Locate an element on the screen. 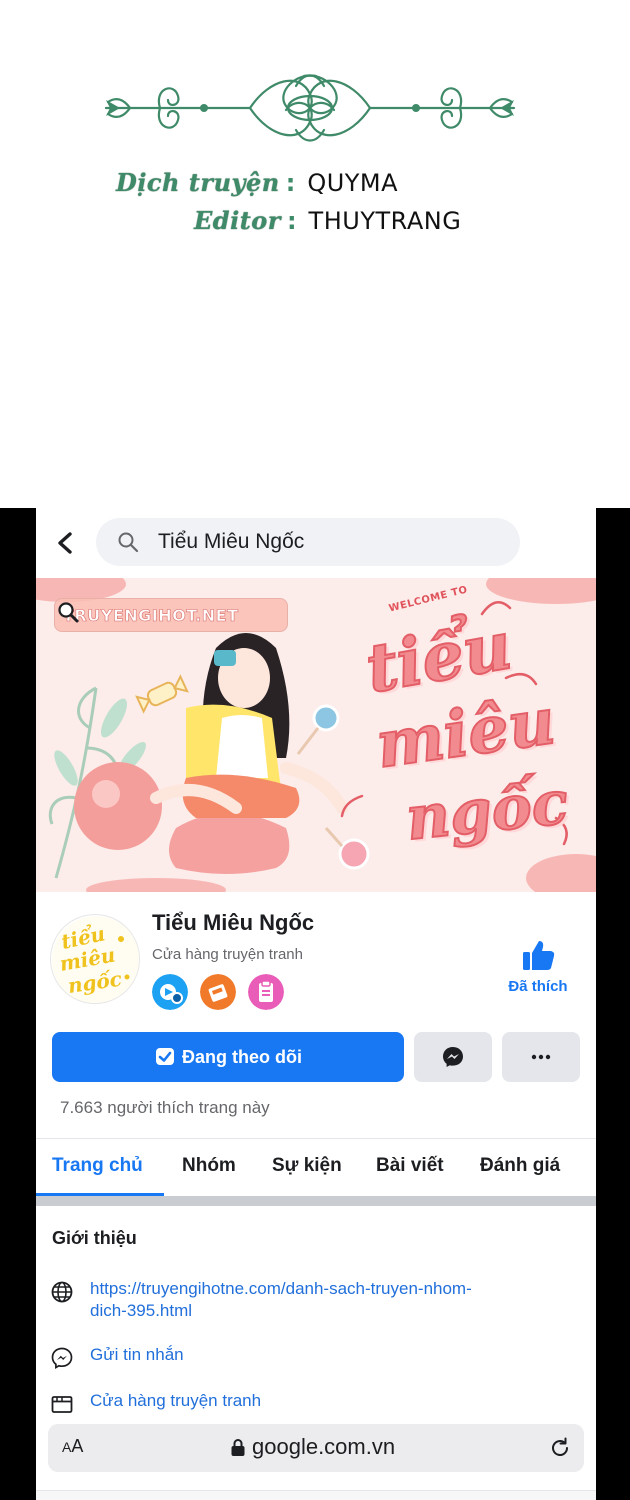 The image size is (630, 1500). send-message-link: Gửi tin nhắn is located at coordinates (137, 1355).